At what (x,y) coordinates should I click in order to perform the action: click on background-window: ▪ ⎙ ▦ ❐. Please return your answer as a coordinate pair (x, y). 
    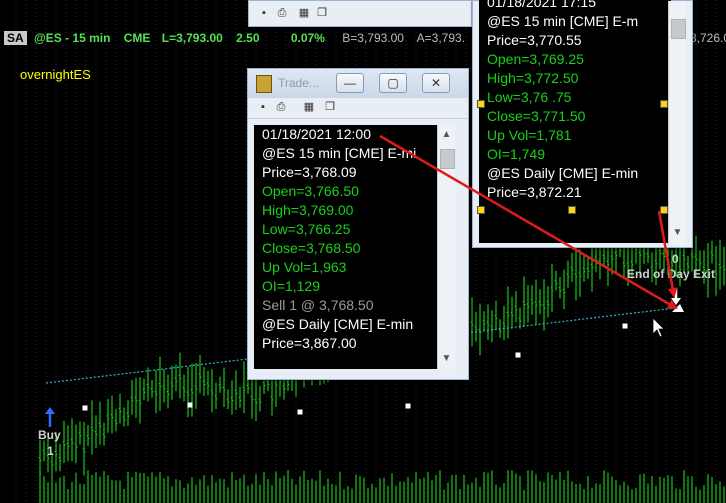
    Looking at the image, I should click on (360, 13).